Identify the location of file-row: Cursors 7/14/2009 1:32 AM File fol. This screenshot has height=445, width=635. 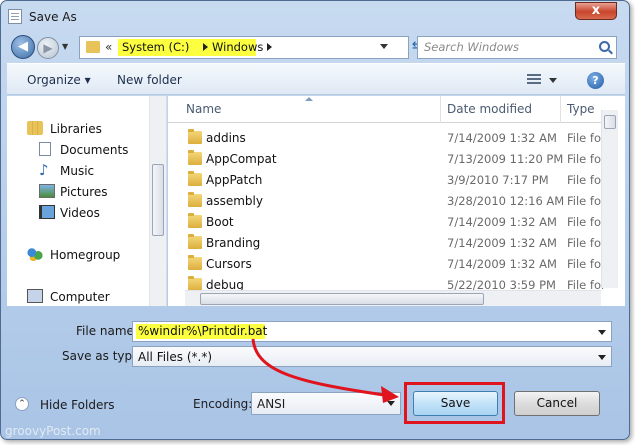
(388, 263).